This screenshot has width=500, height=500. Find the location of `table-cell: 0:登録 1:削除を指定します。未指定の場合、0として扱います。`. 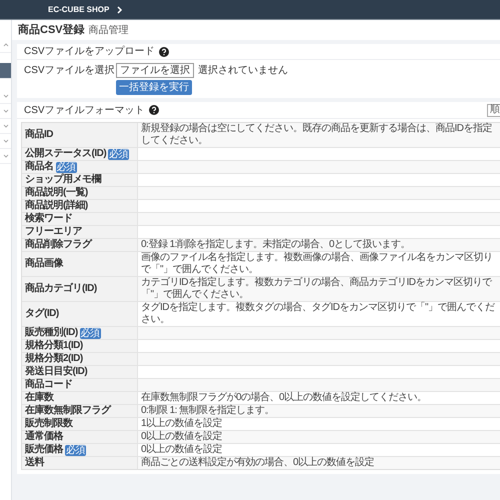

table-cell: 0:登録 1:削除を指定します。未指定の場合、0として扱います。 is located at coordinates (319, 245).